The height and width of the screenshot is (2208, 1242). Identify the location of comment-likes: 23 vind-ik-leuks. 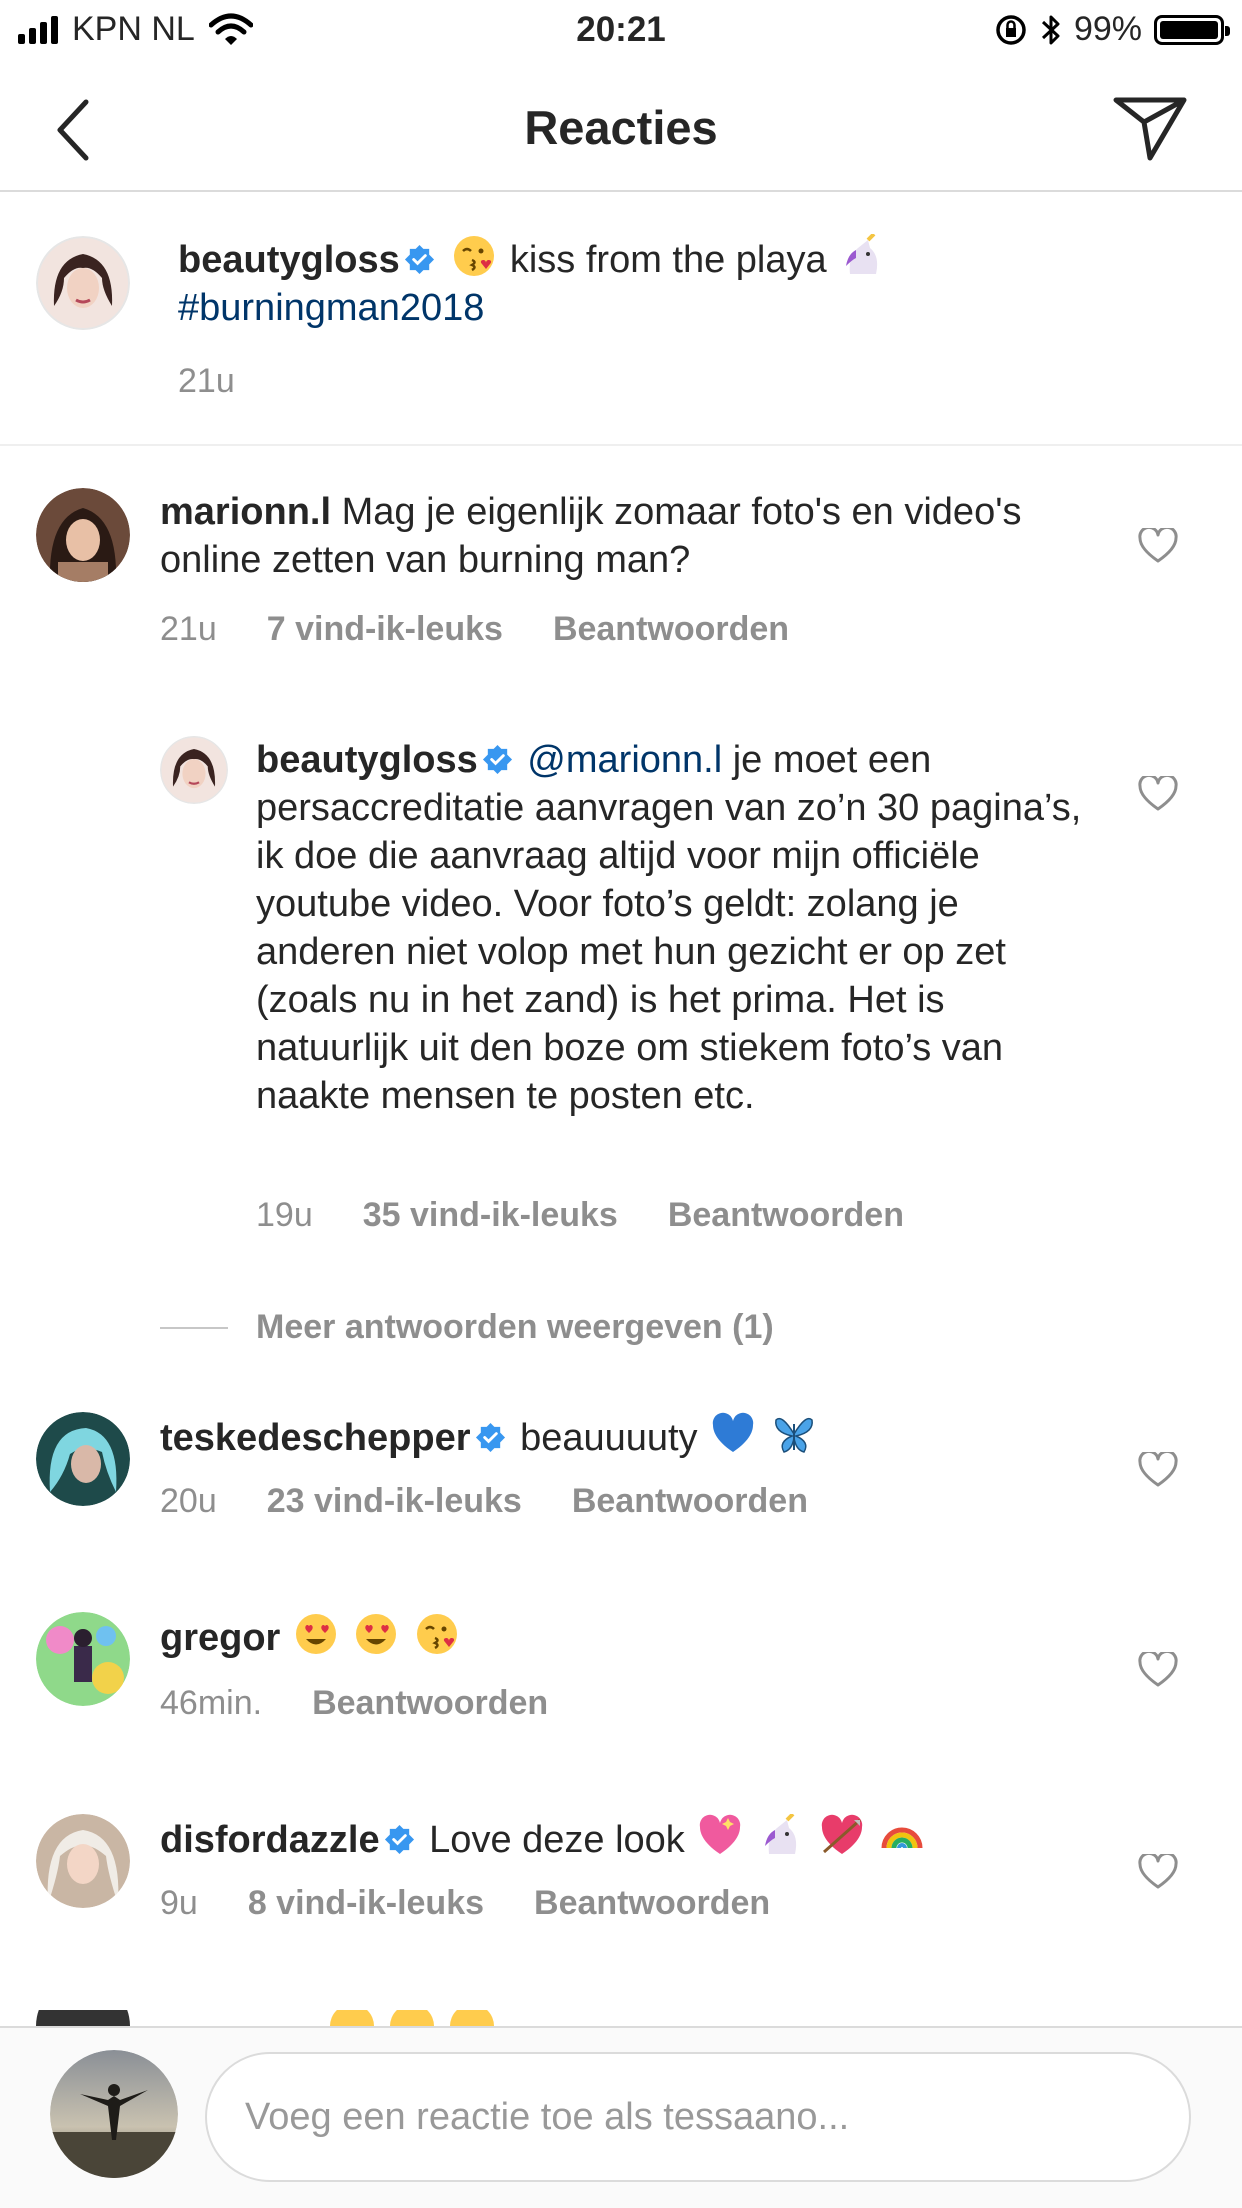
(394, 1501).